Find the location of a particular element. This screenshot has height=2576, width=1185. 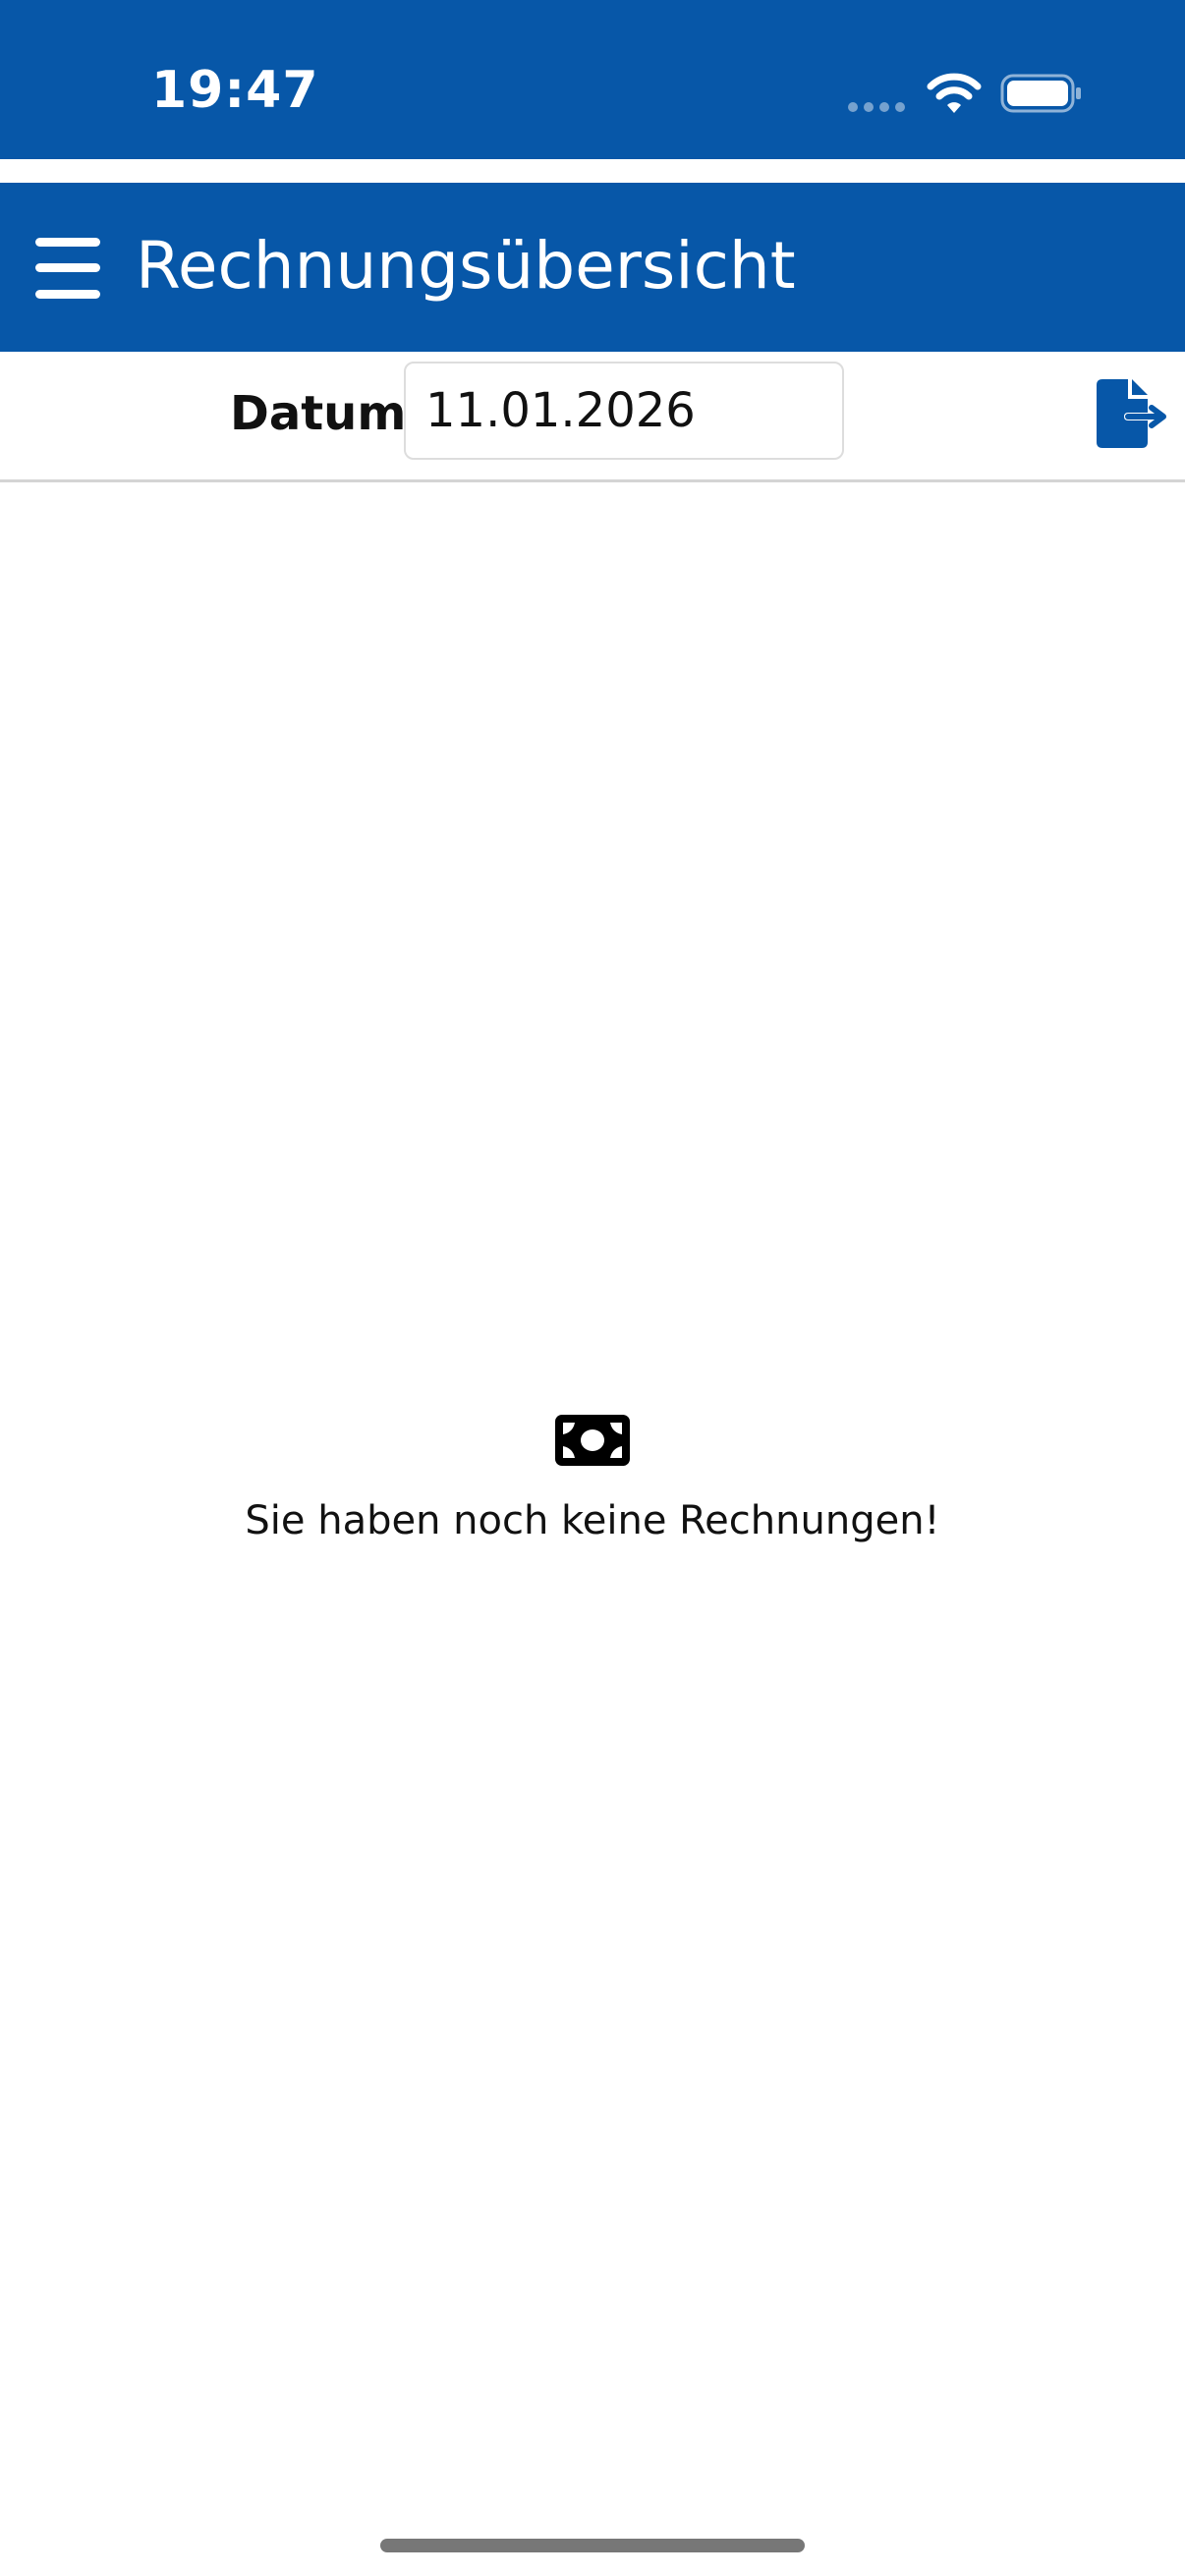

date-label: Datum is located at coordinates (319, 413).